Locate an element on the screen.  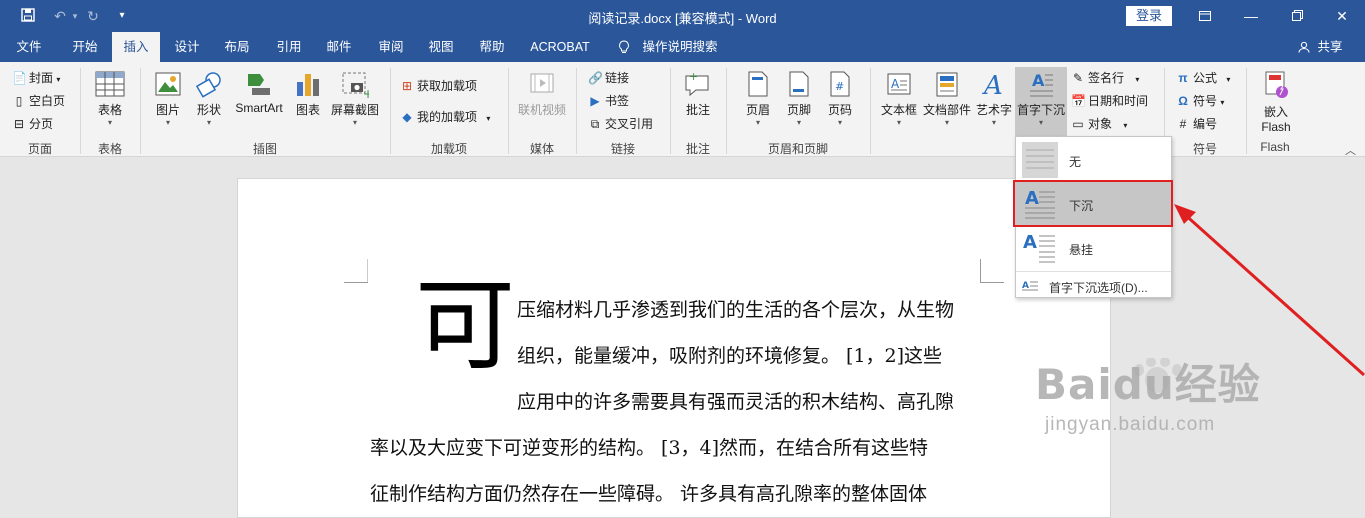
blank-page-icon: ▯ is located at coordinates (19, 101).